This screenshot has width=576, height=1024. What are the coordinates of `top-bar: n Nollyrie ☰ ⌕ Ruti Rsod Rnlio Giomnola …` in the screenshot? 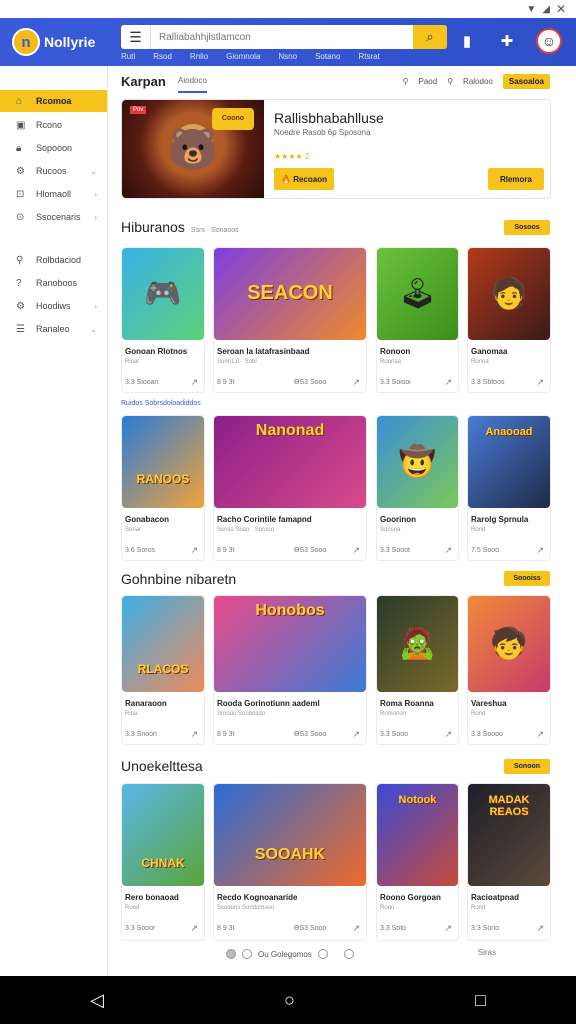 It's located at (288, 42).